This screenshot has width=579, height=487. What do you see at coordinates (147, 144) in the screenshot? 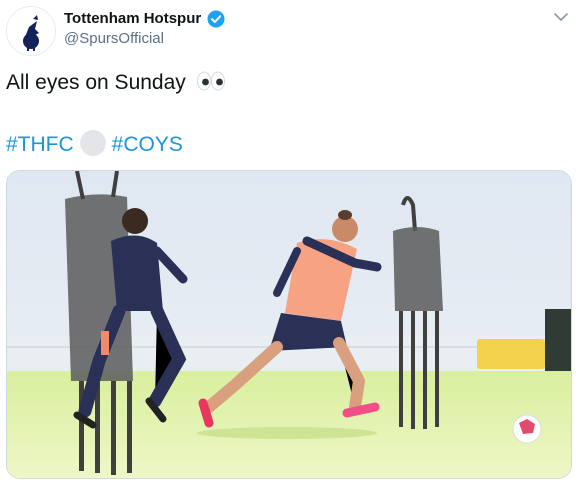
I see `hashtag-coys: #COYS` at bounding box center [147, 144].